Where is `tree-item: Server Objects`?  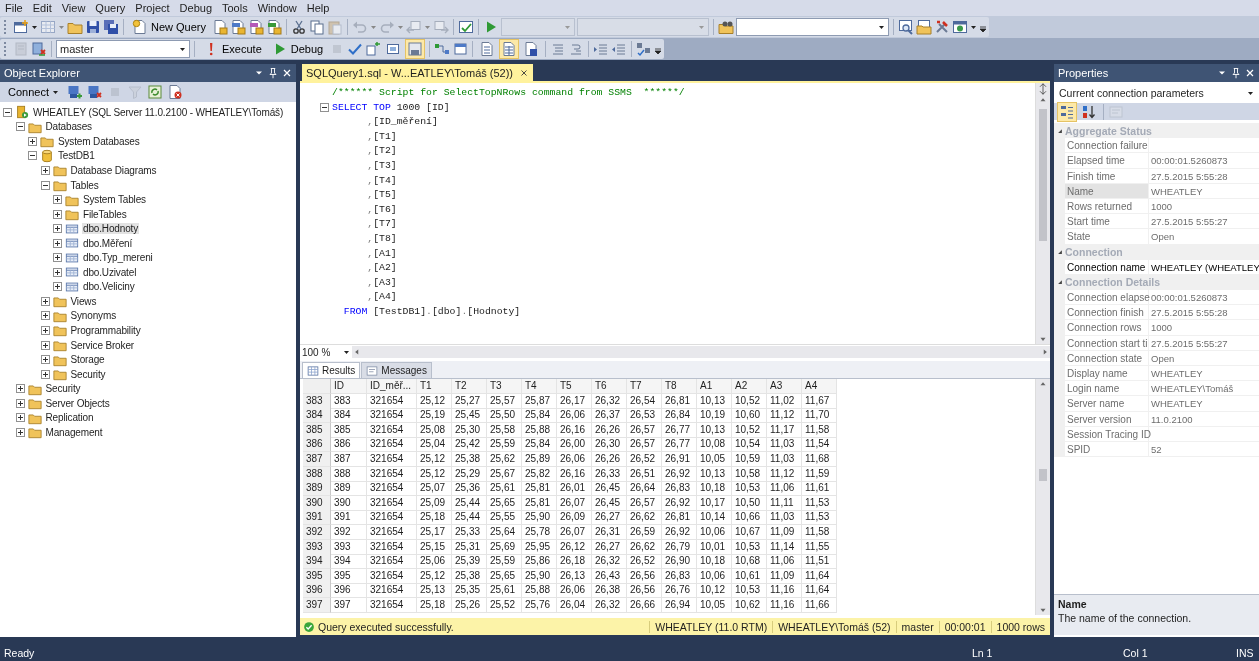
tree-item: Server Objects is located at coordinates (77, 403).